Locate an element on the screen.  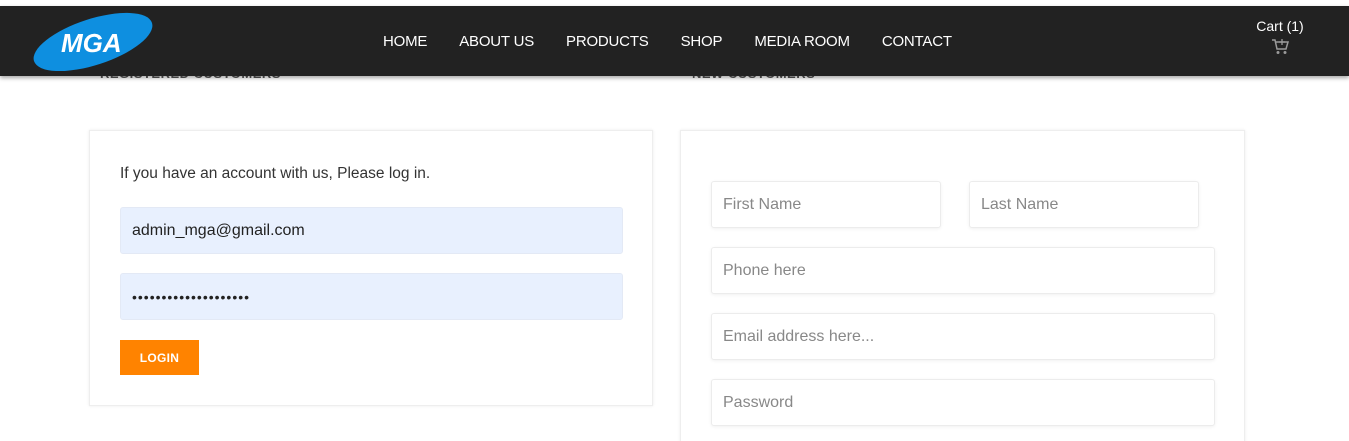
nav-media-room: MEDIA ROOM is located at coordinates (802, 41).